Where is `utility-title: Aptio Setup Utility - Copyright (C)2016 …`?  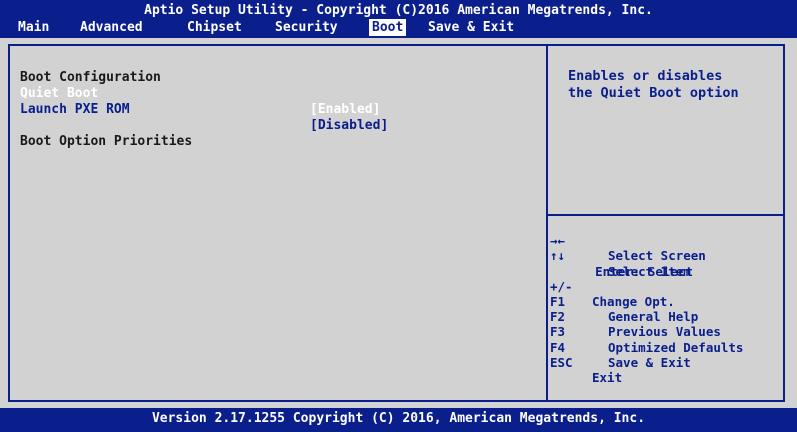
utility-title: Aptio Setup Utility - Copyright (C)2016 … is located at coordinates (398, 10).